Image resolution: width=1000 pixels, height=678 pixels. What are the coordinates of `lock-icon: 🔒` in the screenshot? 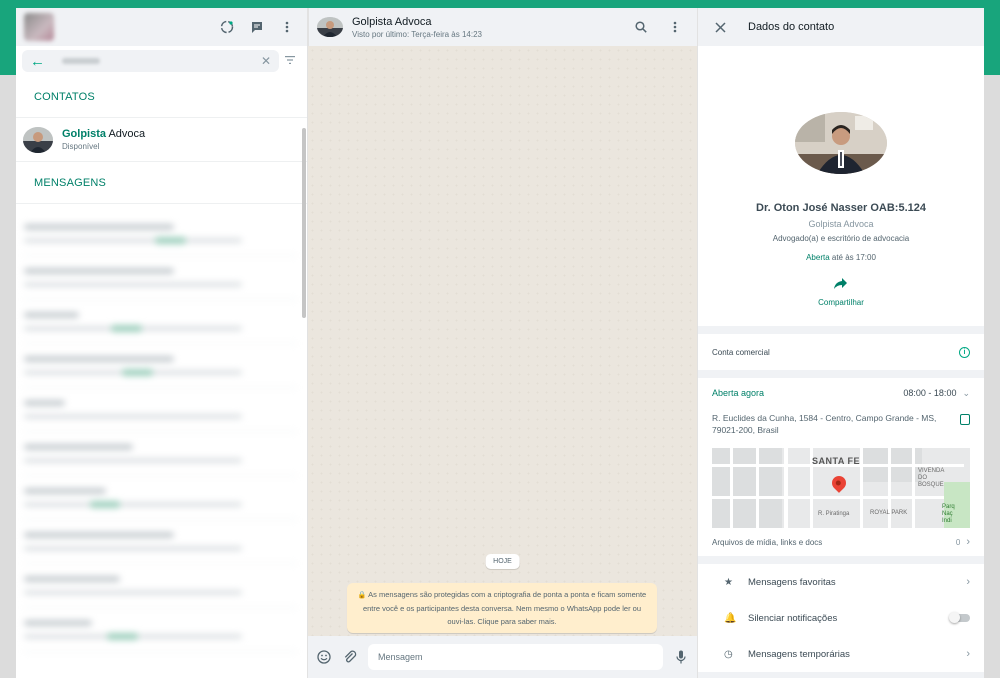 It's located at (362, 595).